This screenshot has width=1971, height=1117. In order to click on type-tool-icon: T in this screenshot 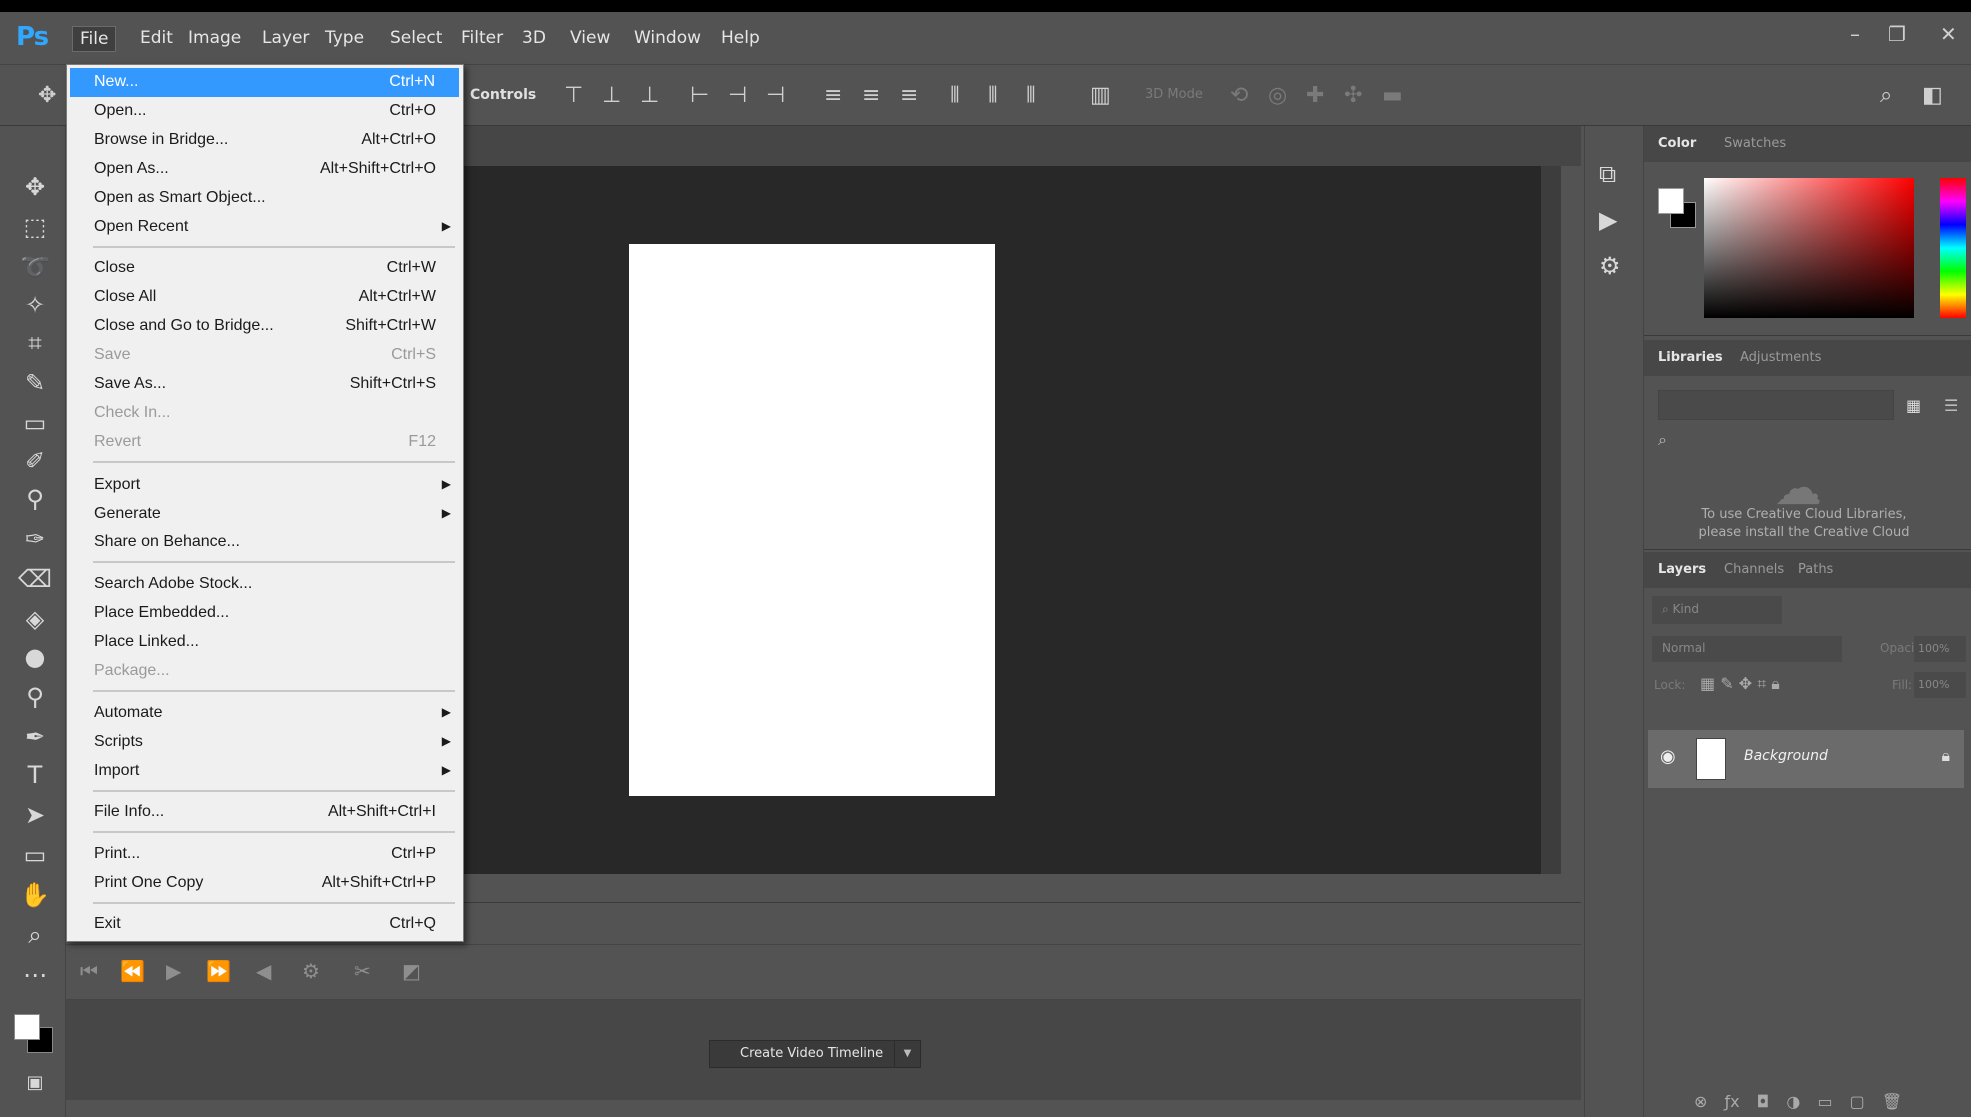, I will do `click(35, 775)`.